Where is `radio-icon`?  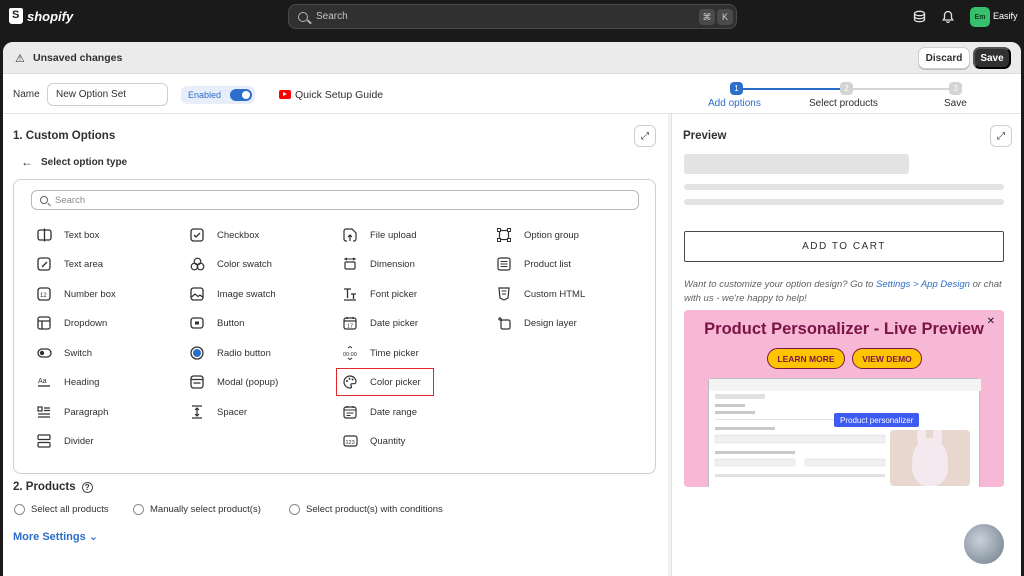 radio-icon is located at coordinates (138, 509).